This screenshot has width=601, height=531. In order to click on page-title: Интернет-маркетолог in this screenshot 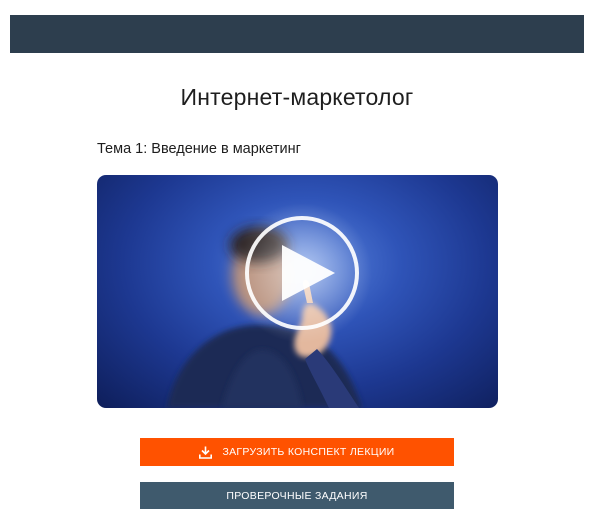, I will do `click(297, 97)`.